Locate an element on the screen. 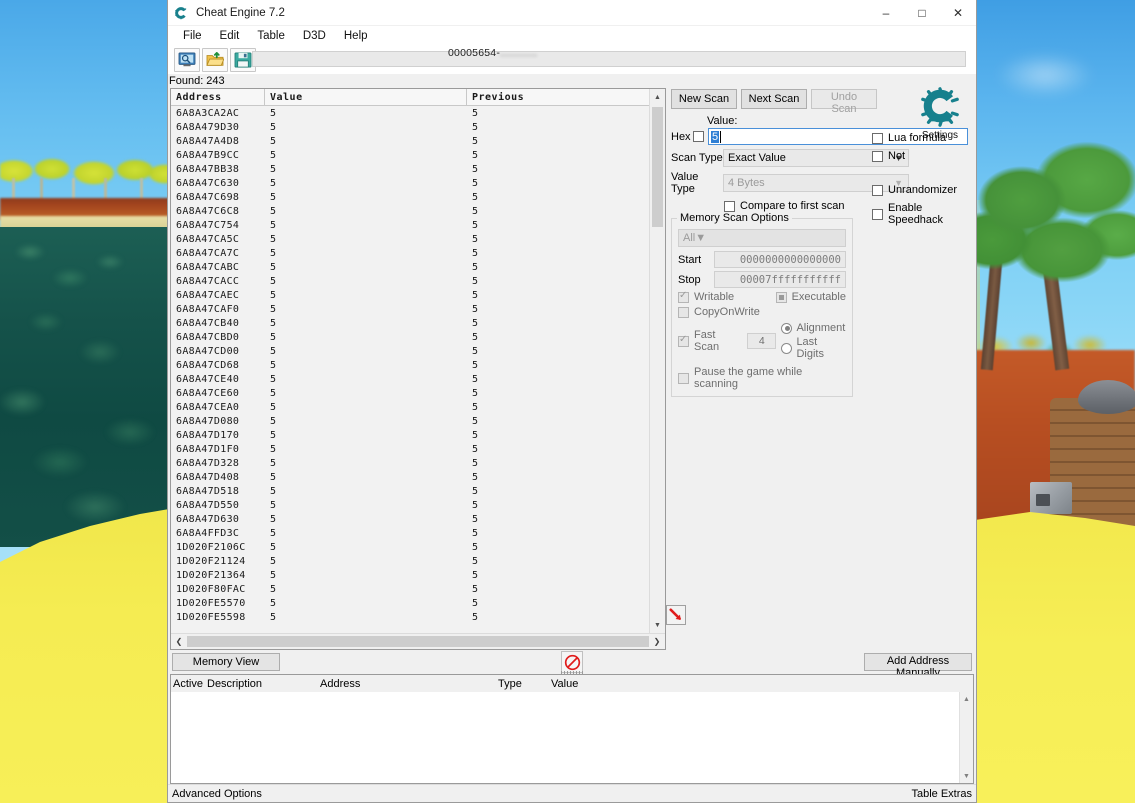 The image size is (1135, 803). address-list-row: 1D020F2106C 5 5 is located at coordinates (418, 547).